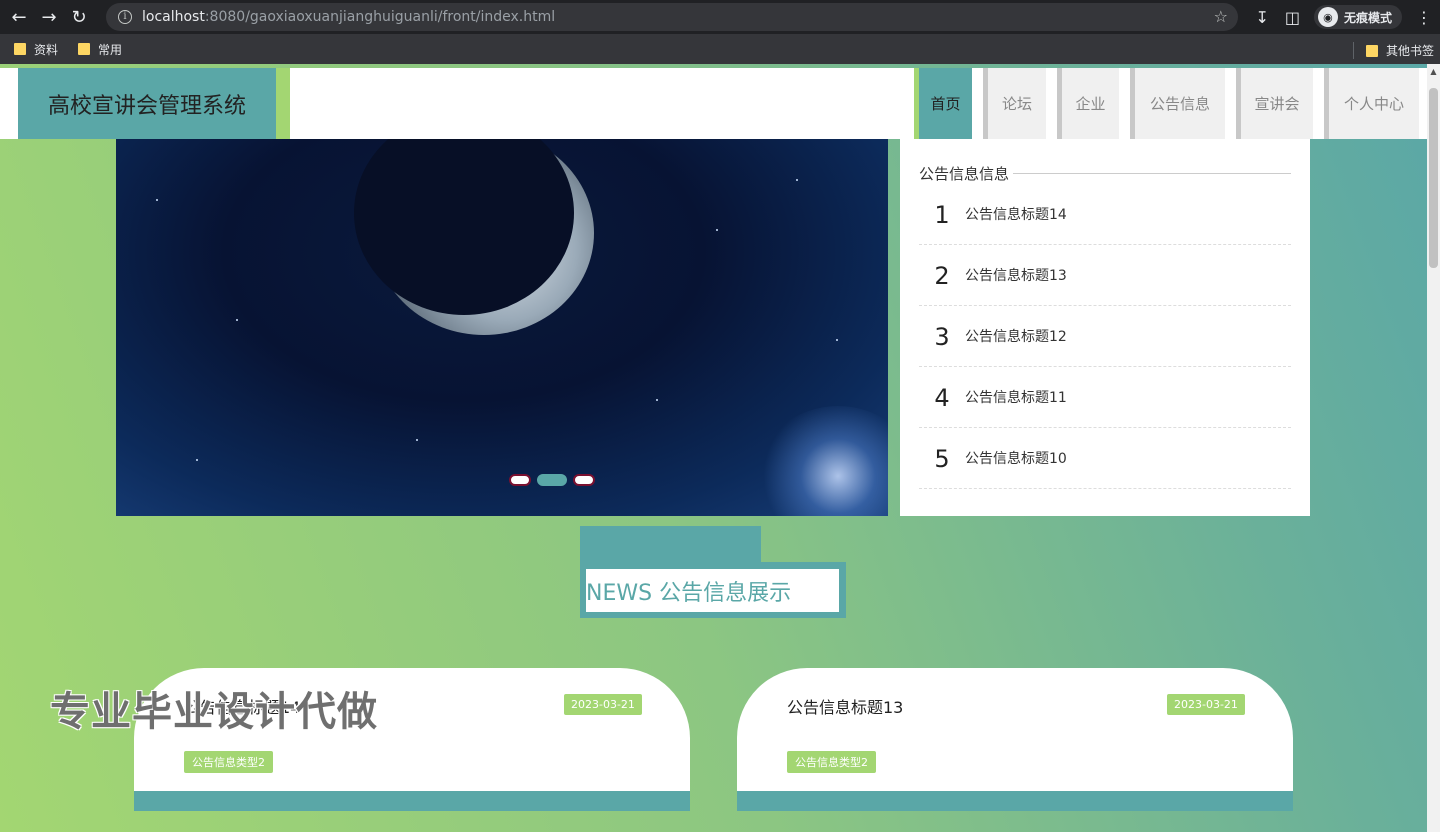  What do you see at coordinates (823, 461) in the screenshot?
I see `nebula` at bounding box center [823, 461].